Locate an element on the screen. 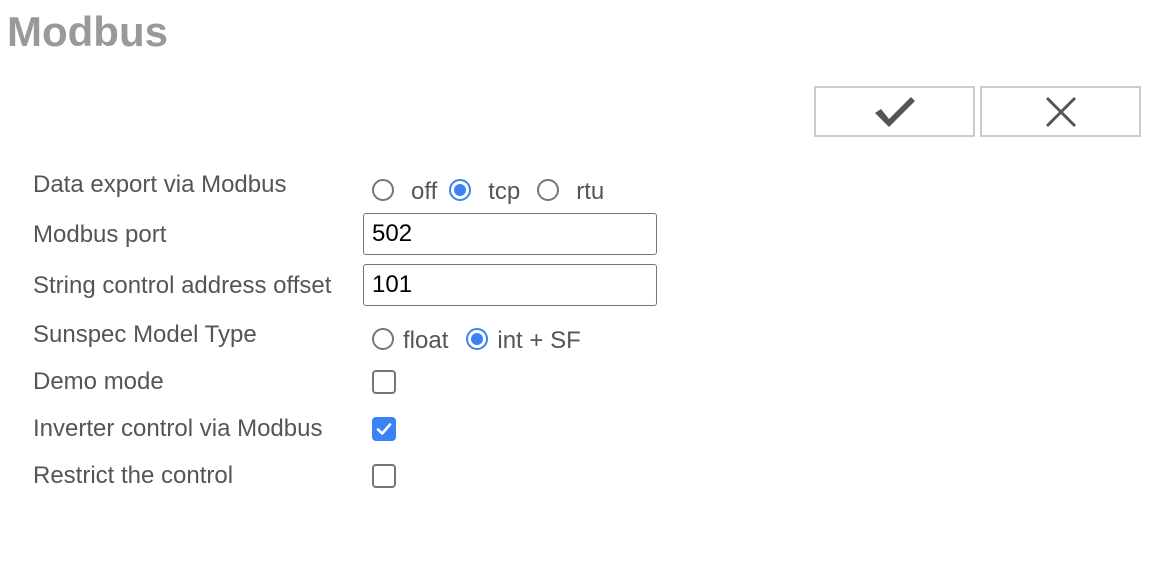  data-export-rtu-radio is located at coordinates (548, 190).